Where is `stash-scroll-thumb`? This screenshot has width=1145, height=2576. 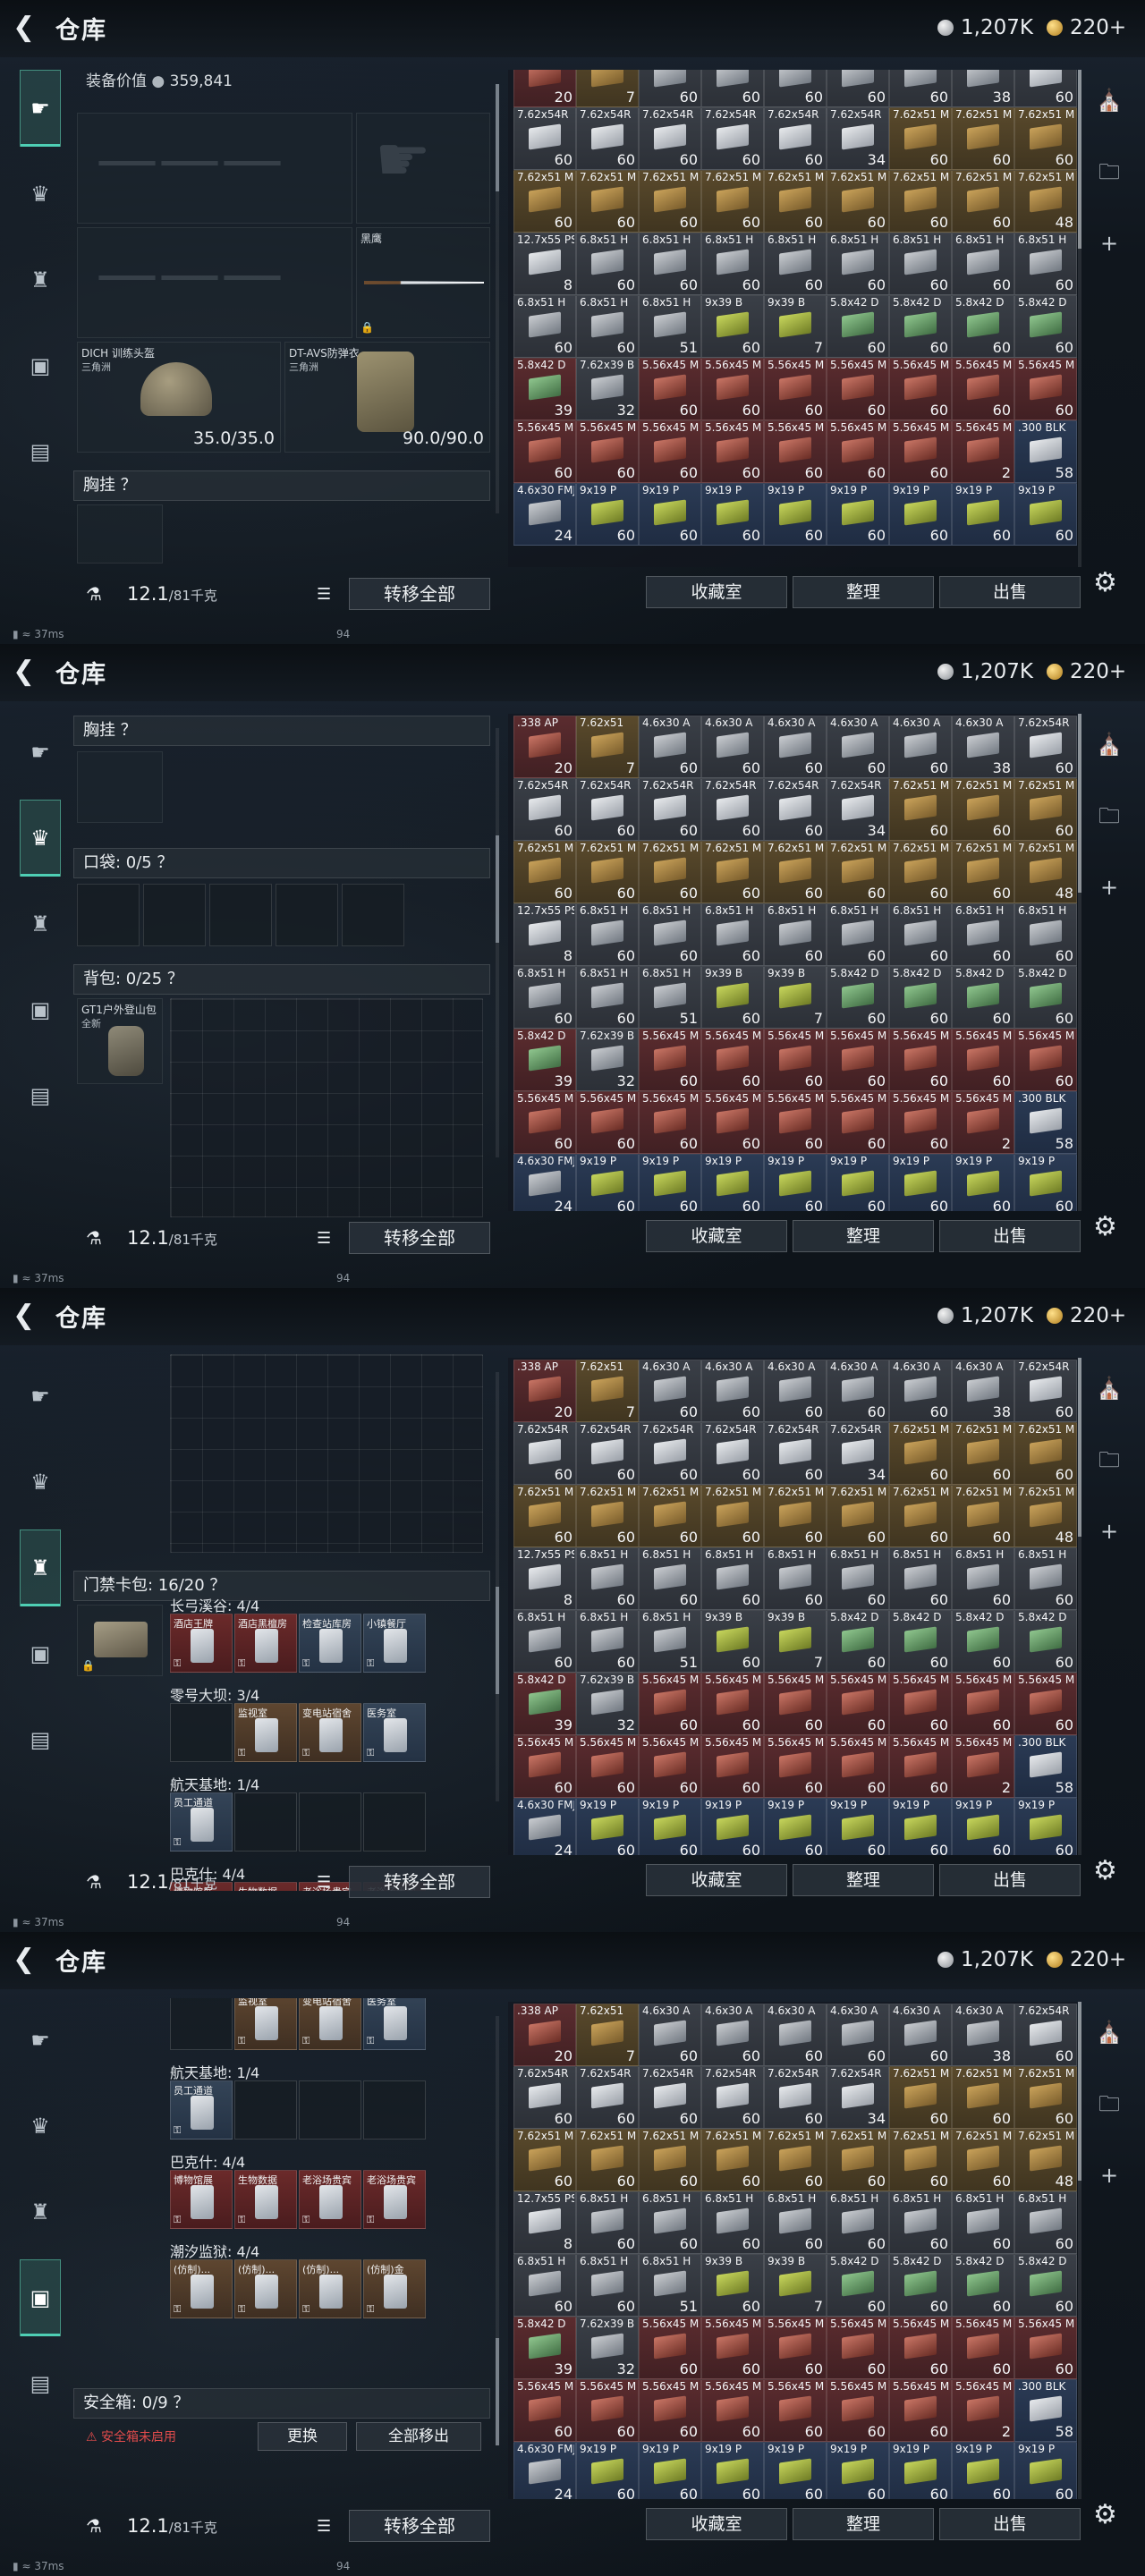
stash-scroll-thumb is located at coordinates (1079, 1447).